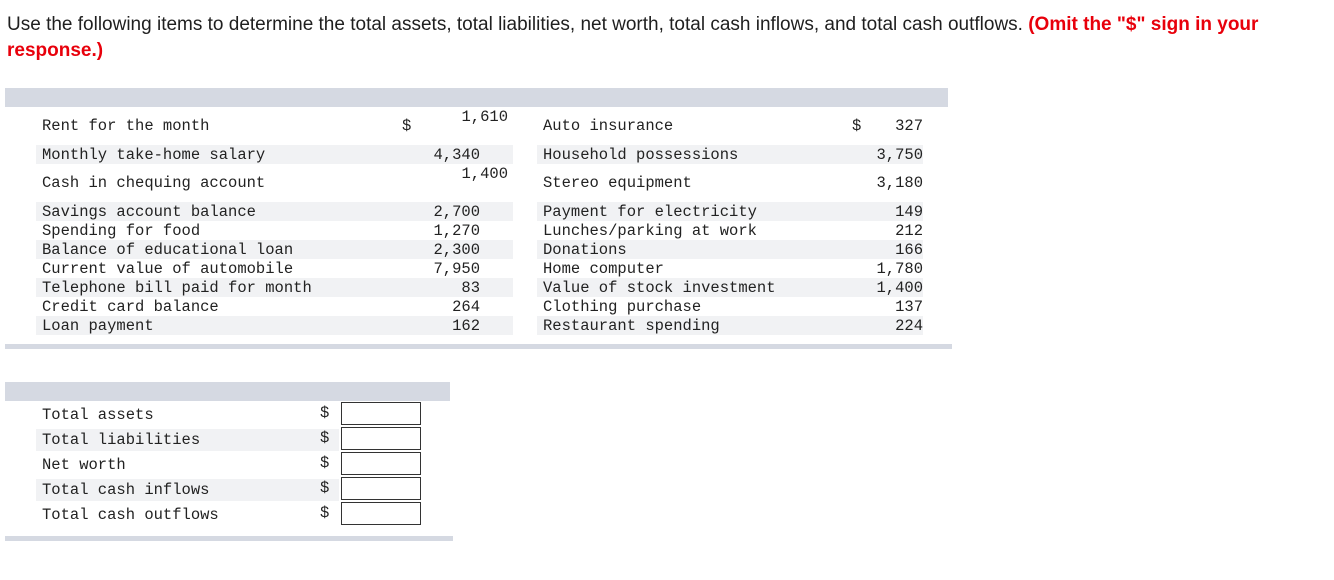 The height and width of the screenshot is (580, 1334). I want to click on item-label: Telephone bill paid for month, so click(177, 288).